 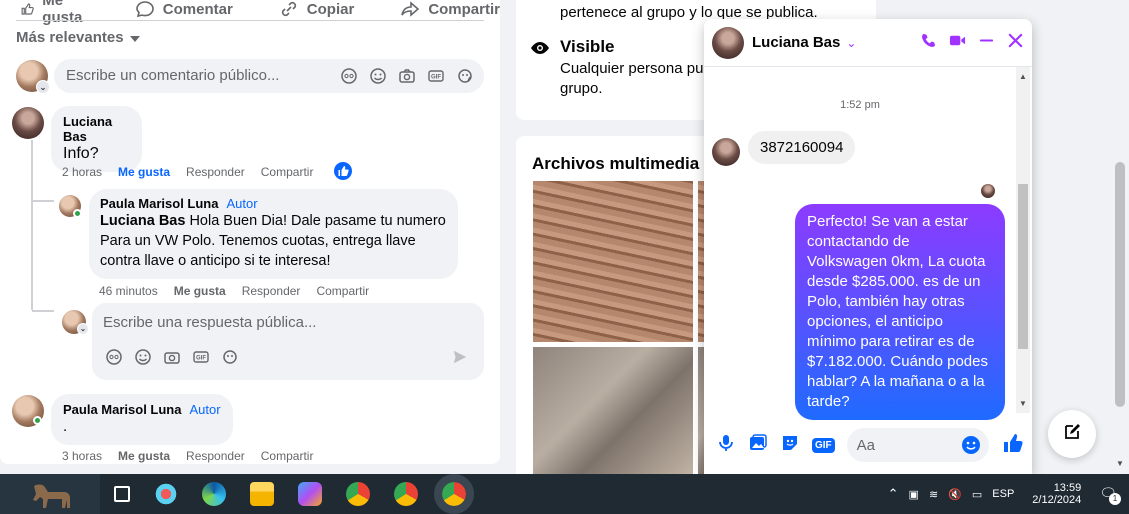 I want to click on compose-icon, so click(x=1072, y=434).